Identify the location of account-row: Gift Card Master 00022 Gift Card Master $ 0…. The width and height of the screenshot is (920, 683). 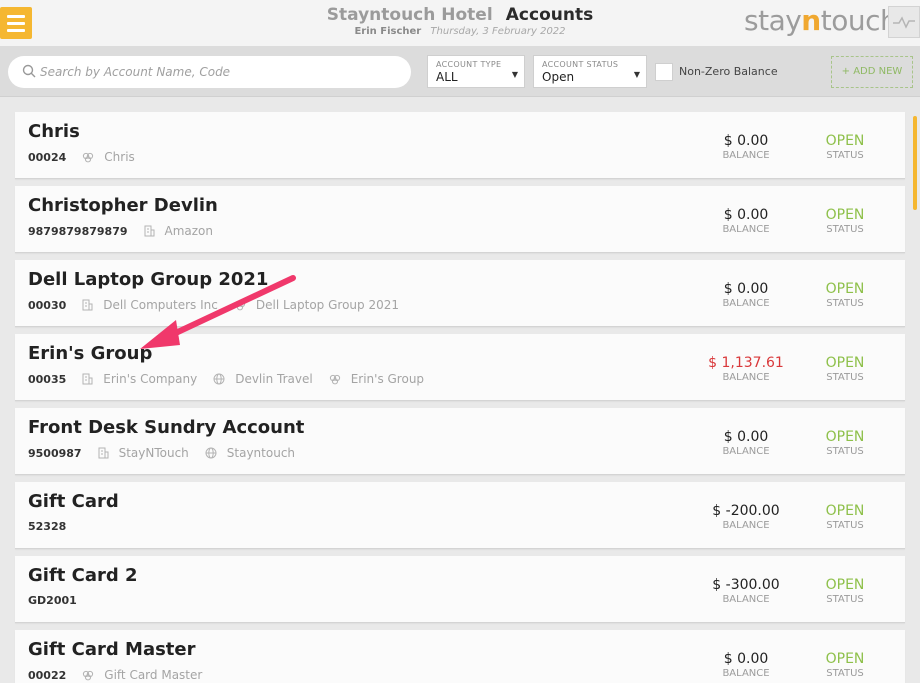
(460, 656).